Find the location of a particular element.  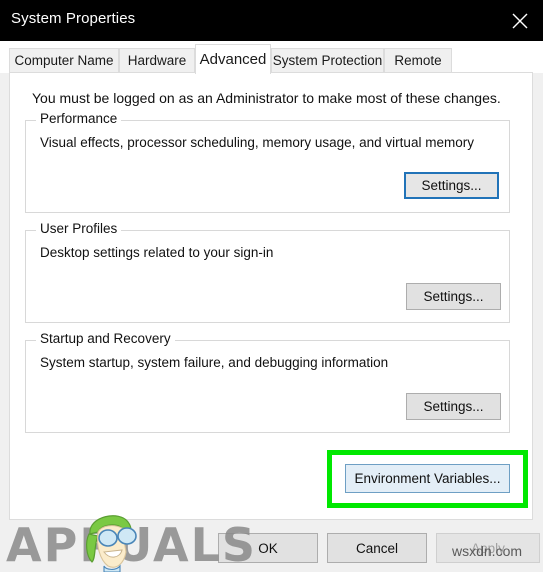

performance-group-title: Performance is located at coordinates (79, 118).